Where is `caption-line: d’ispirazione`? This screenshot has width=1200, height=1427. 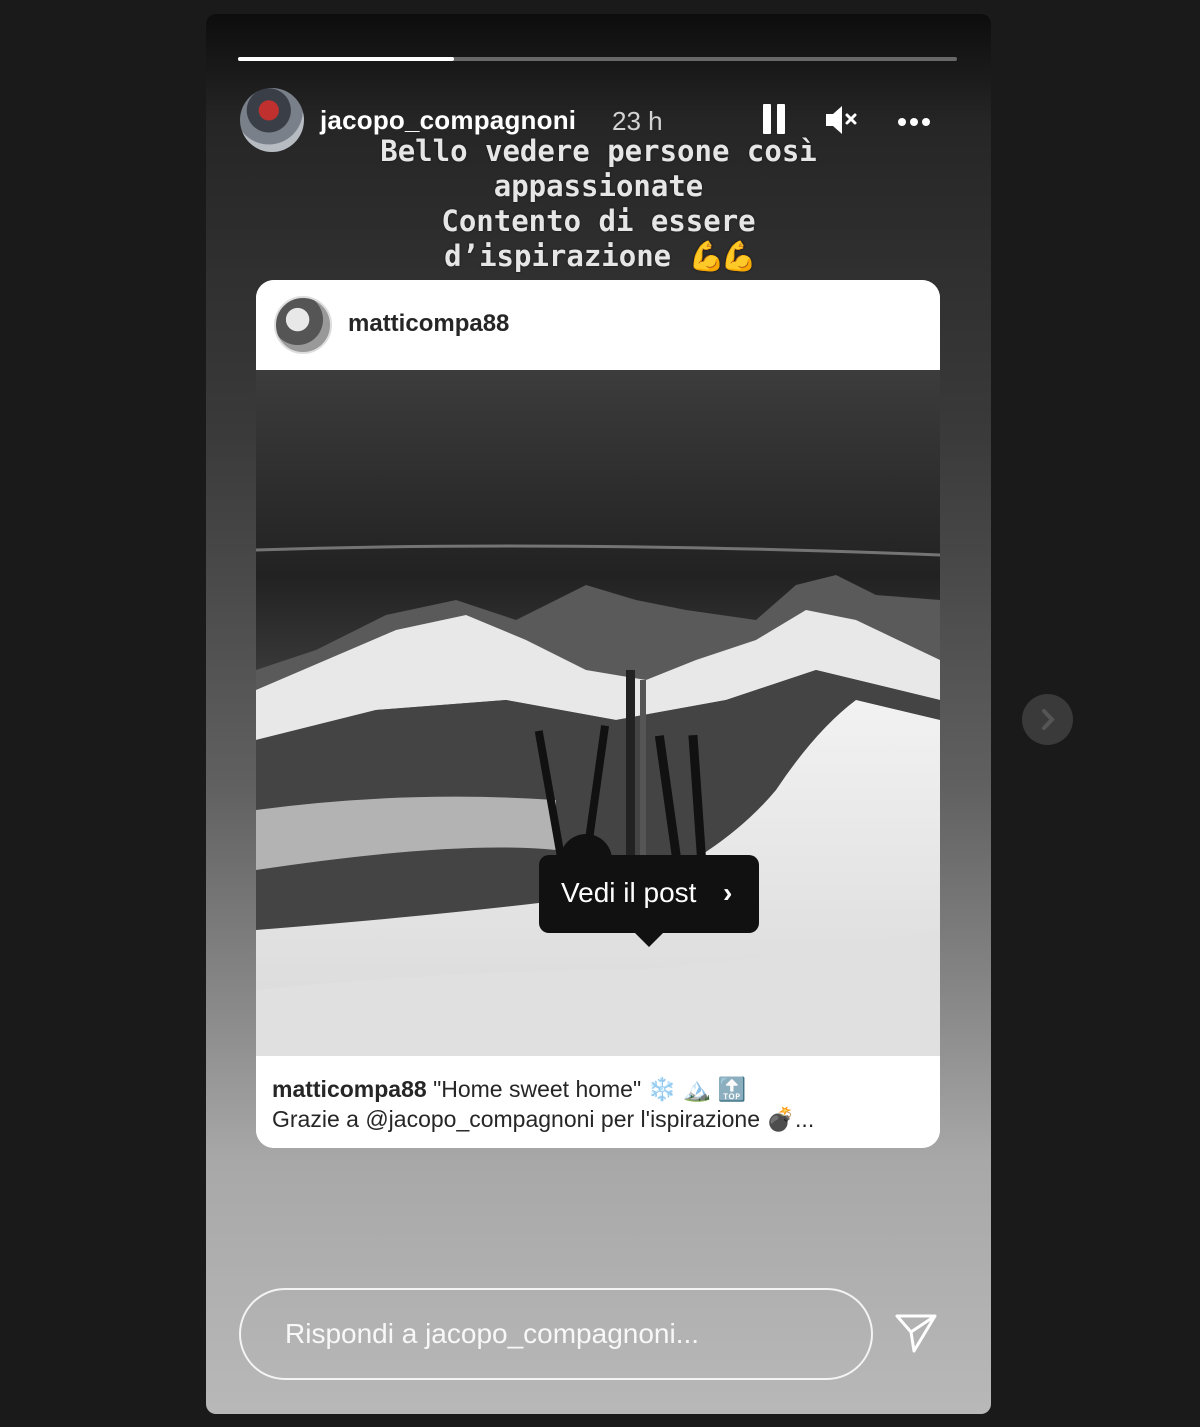 caption-line: d’ispirazione is located at coordinates (558, 256).